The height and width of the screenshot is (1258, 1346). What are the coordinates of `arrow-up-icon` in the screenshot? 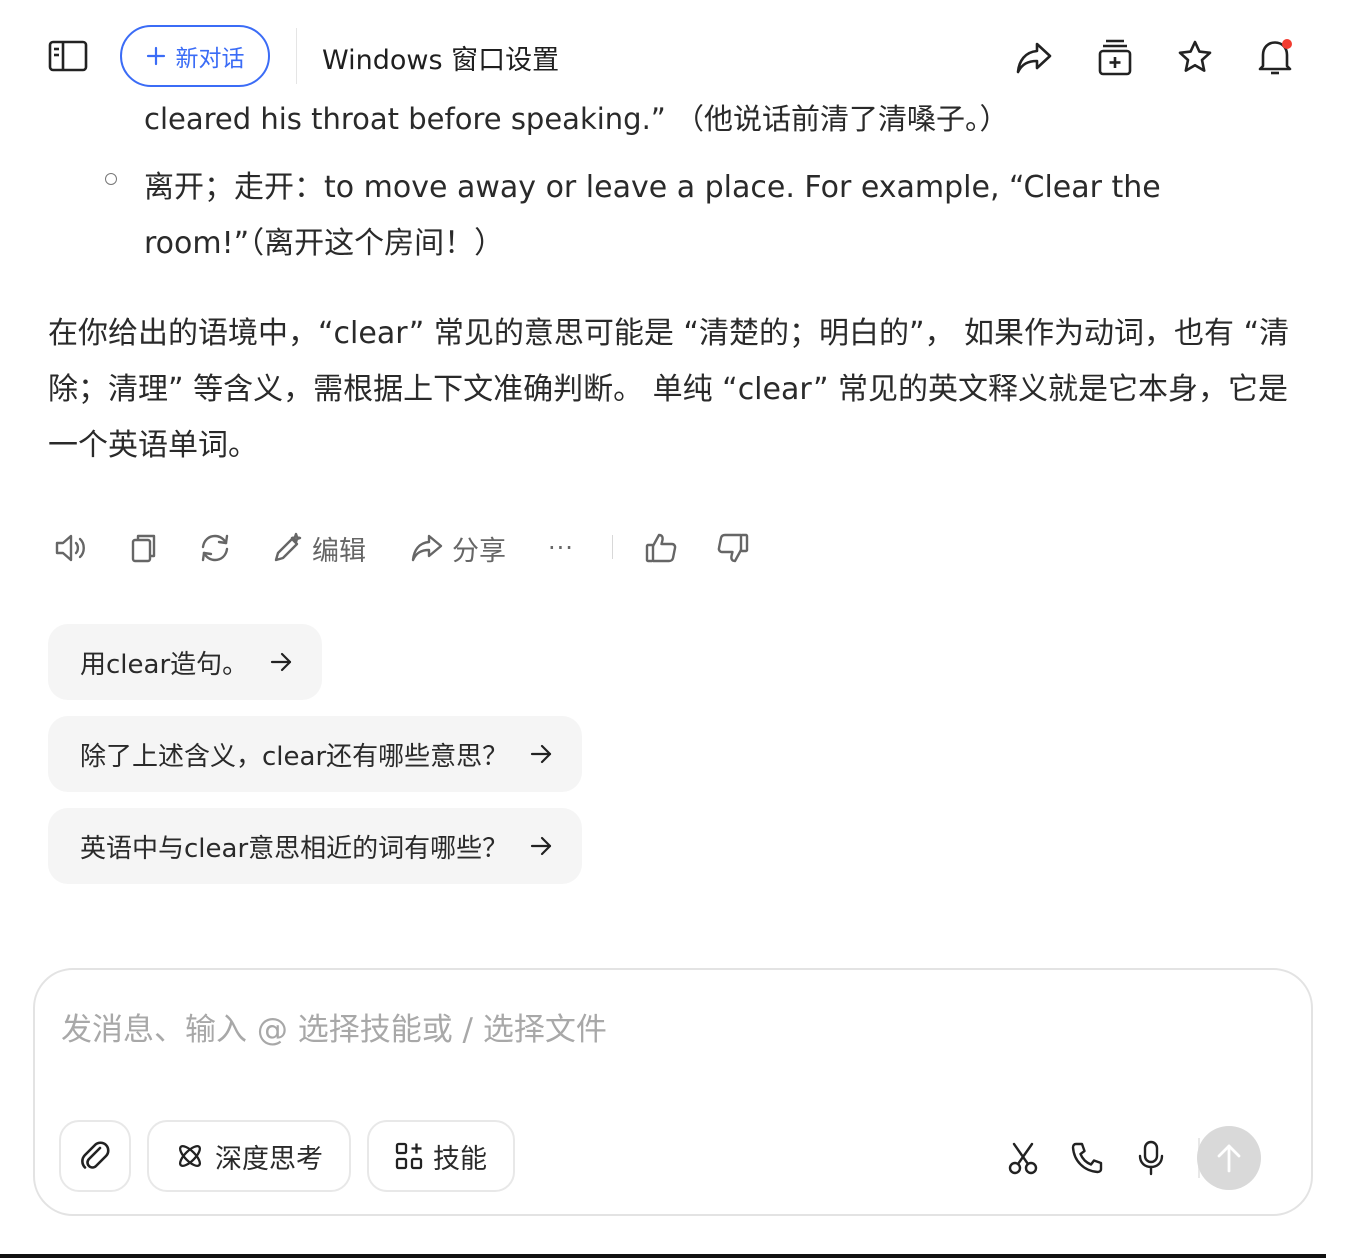 It's located at (1229, 1158).